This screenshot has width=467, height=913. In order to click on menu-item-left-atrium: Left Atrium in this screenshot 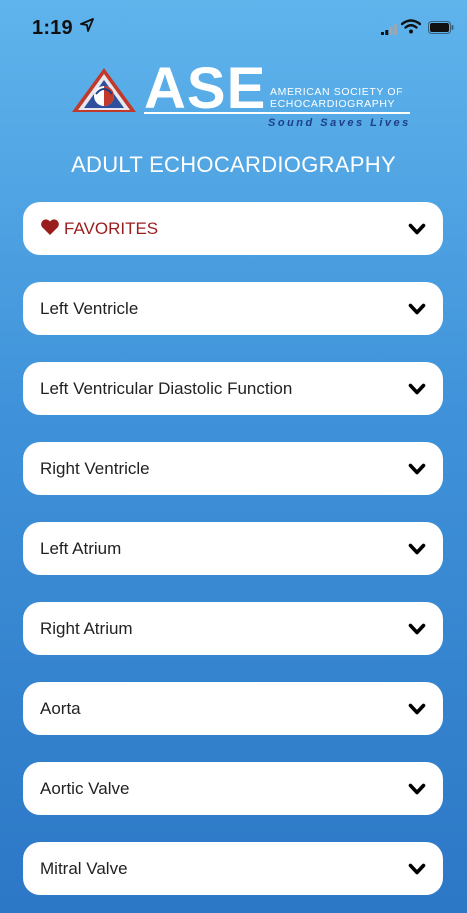, I will do `click(233, 548)`.